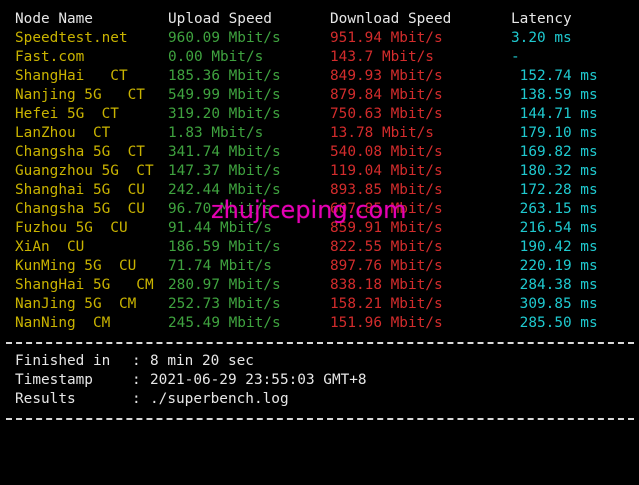 This screenshot has height=485, width=639. What do you see at coordinates (554, 247) in the screenshot?
I see `row-latency: 190.42 ms` at bounding box center [554, 247].